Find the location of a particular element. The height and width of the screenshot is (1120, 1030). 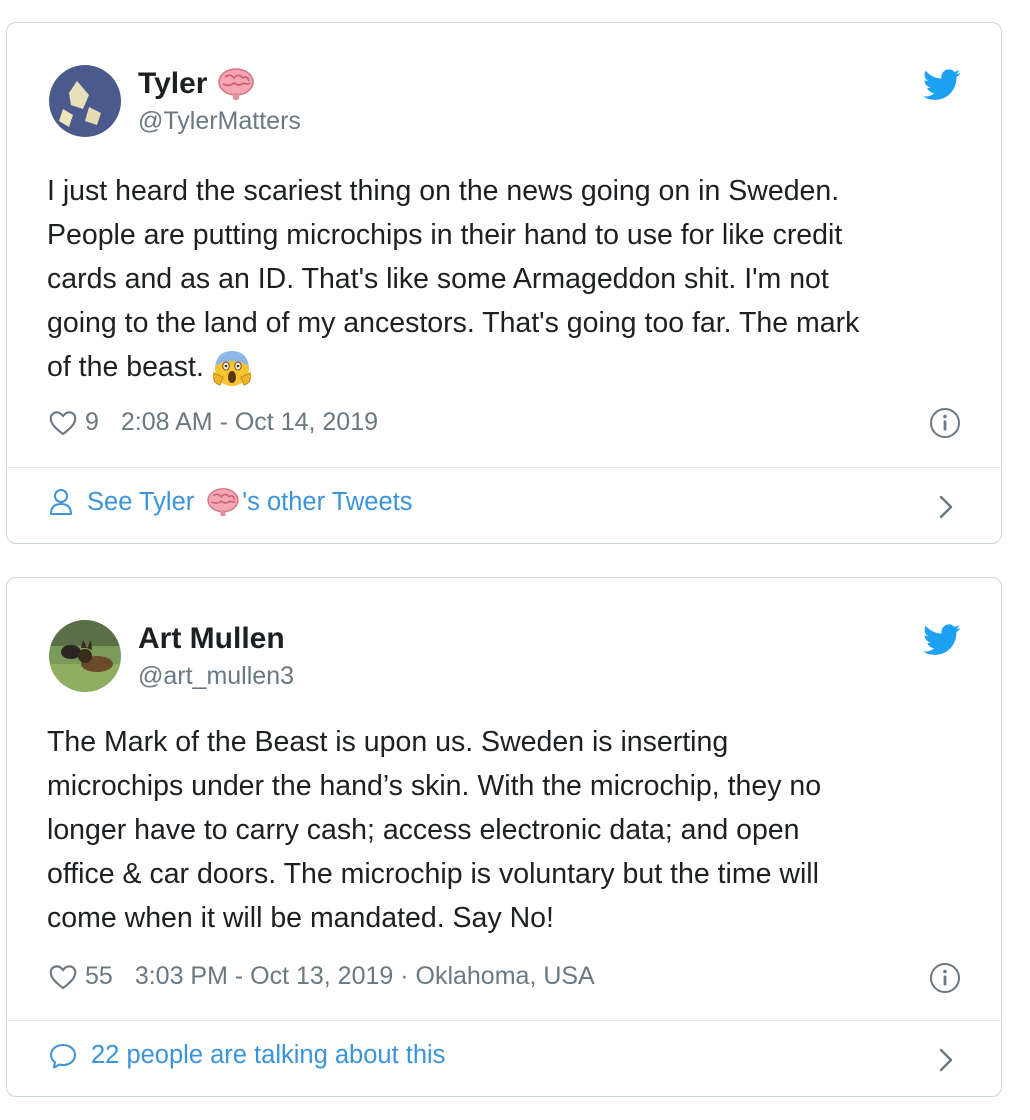

see-other-tweets-link: See Tyler 's other Tweets is located at coordinates (231, 502).